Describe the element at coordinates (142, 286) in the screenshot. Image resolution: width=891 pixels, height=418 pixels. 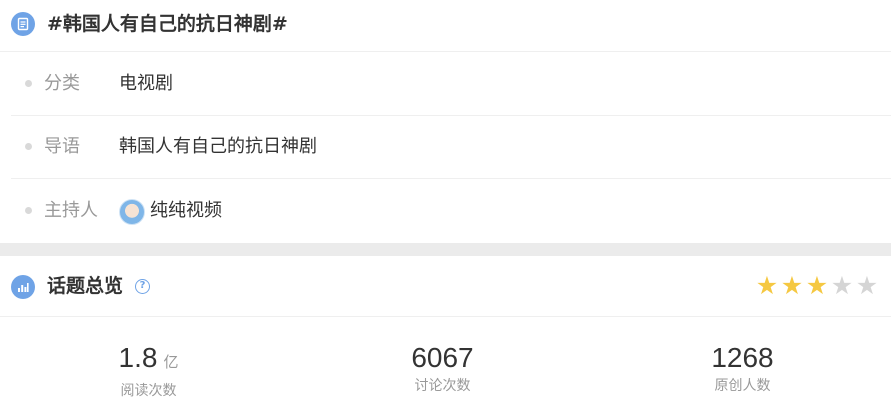
I see `help-icon: ?` at that location.